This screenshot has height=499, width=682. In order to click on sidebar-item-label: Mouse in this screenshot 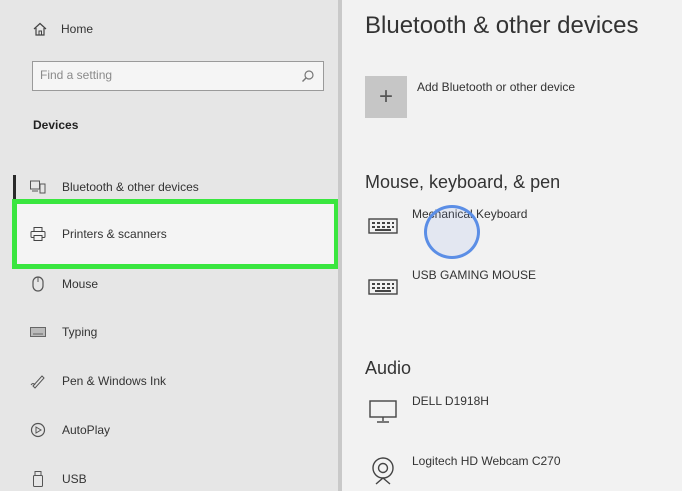, I will do `click(80, 284)`.